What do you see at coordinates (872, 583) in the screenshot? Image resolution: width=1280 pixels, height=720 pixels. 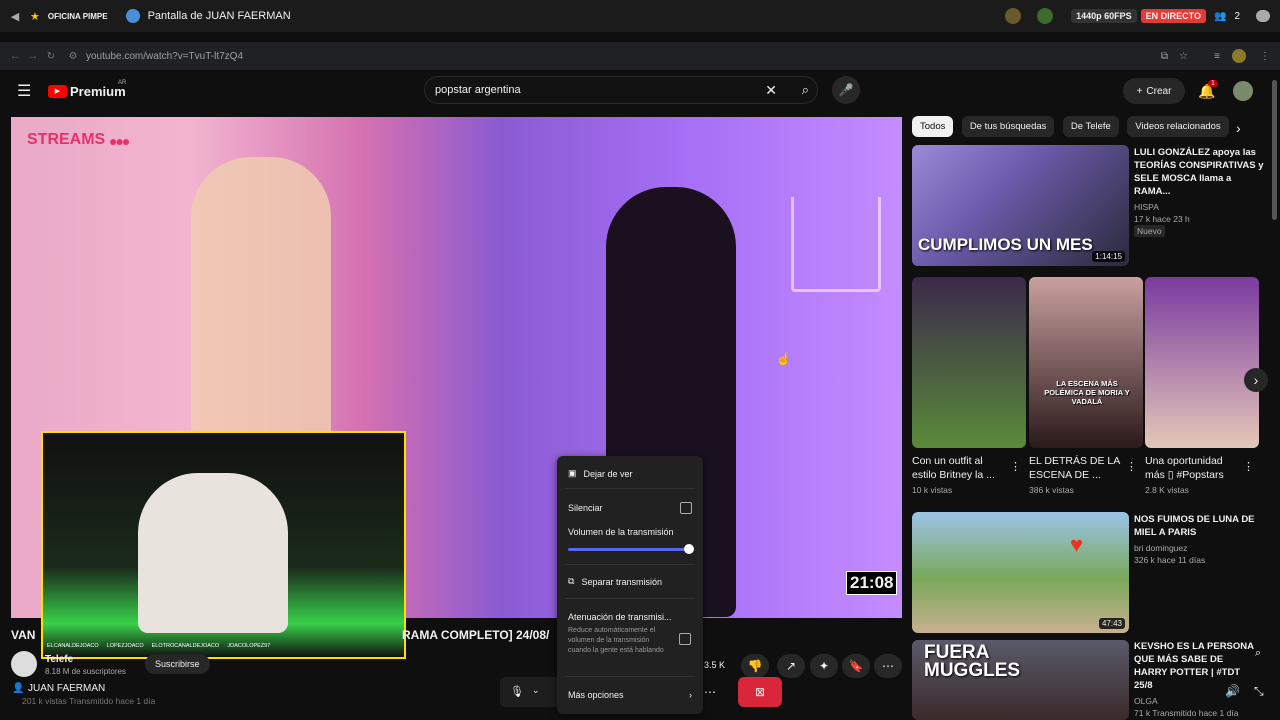 I see `video-timer: 21:08` at bounding box center [872, 583].